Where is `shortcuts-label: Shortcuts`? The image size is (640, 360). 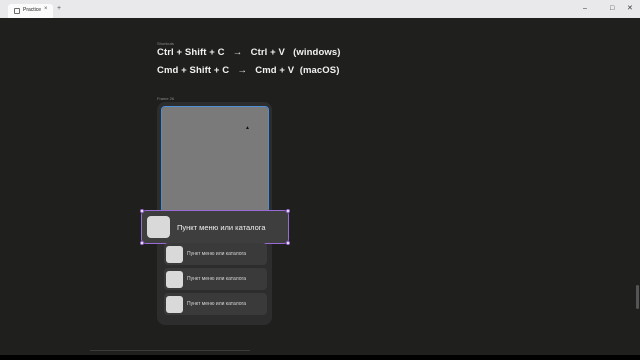
shortcuts-label: Shortcuts is located at coordinates (165, 43).